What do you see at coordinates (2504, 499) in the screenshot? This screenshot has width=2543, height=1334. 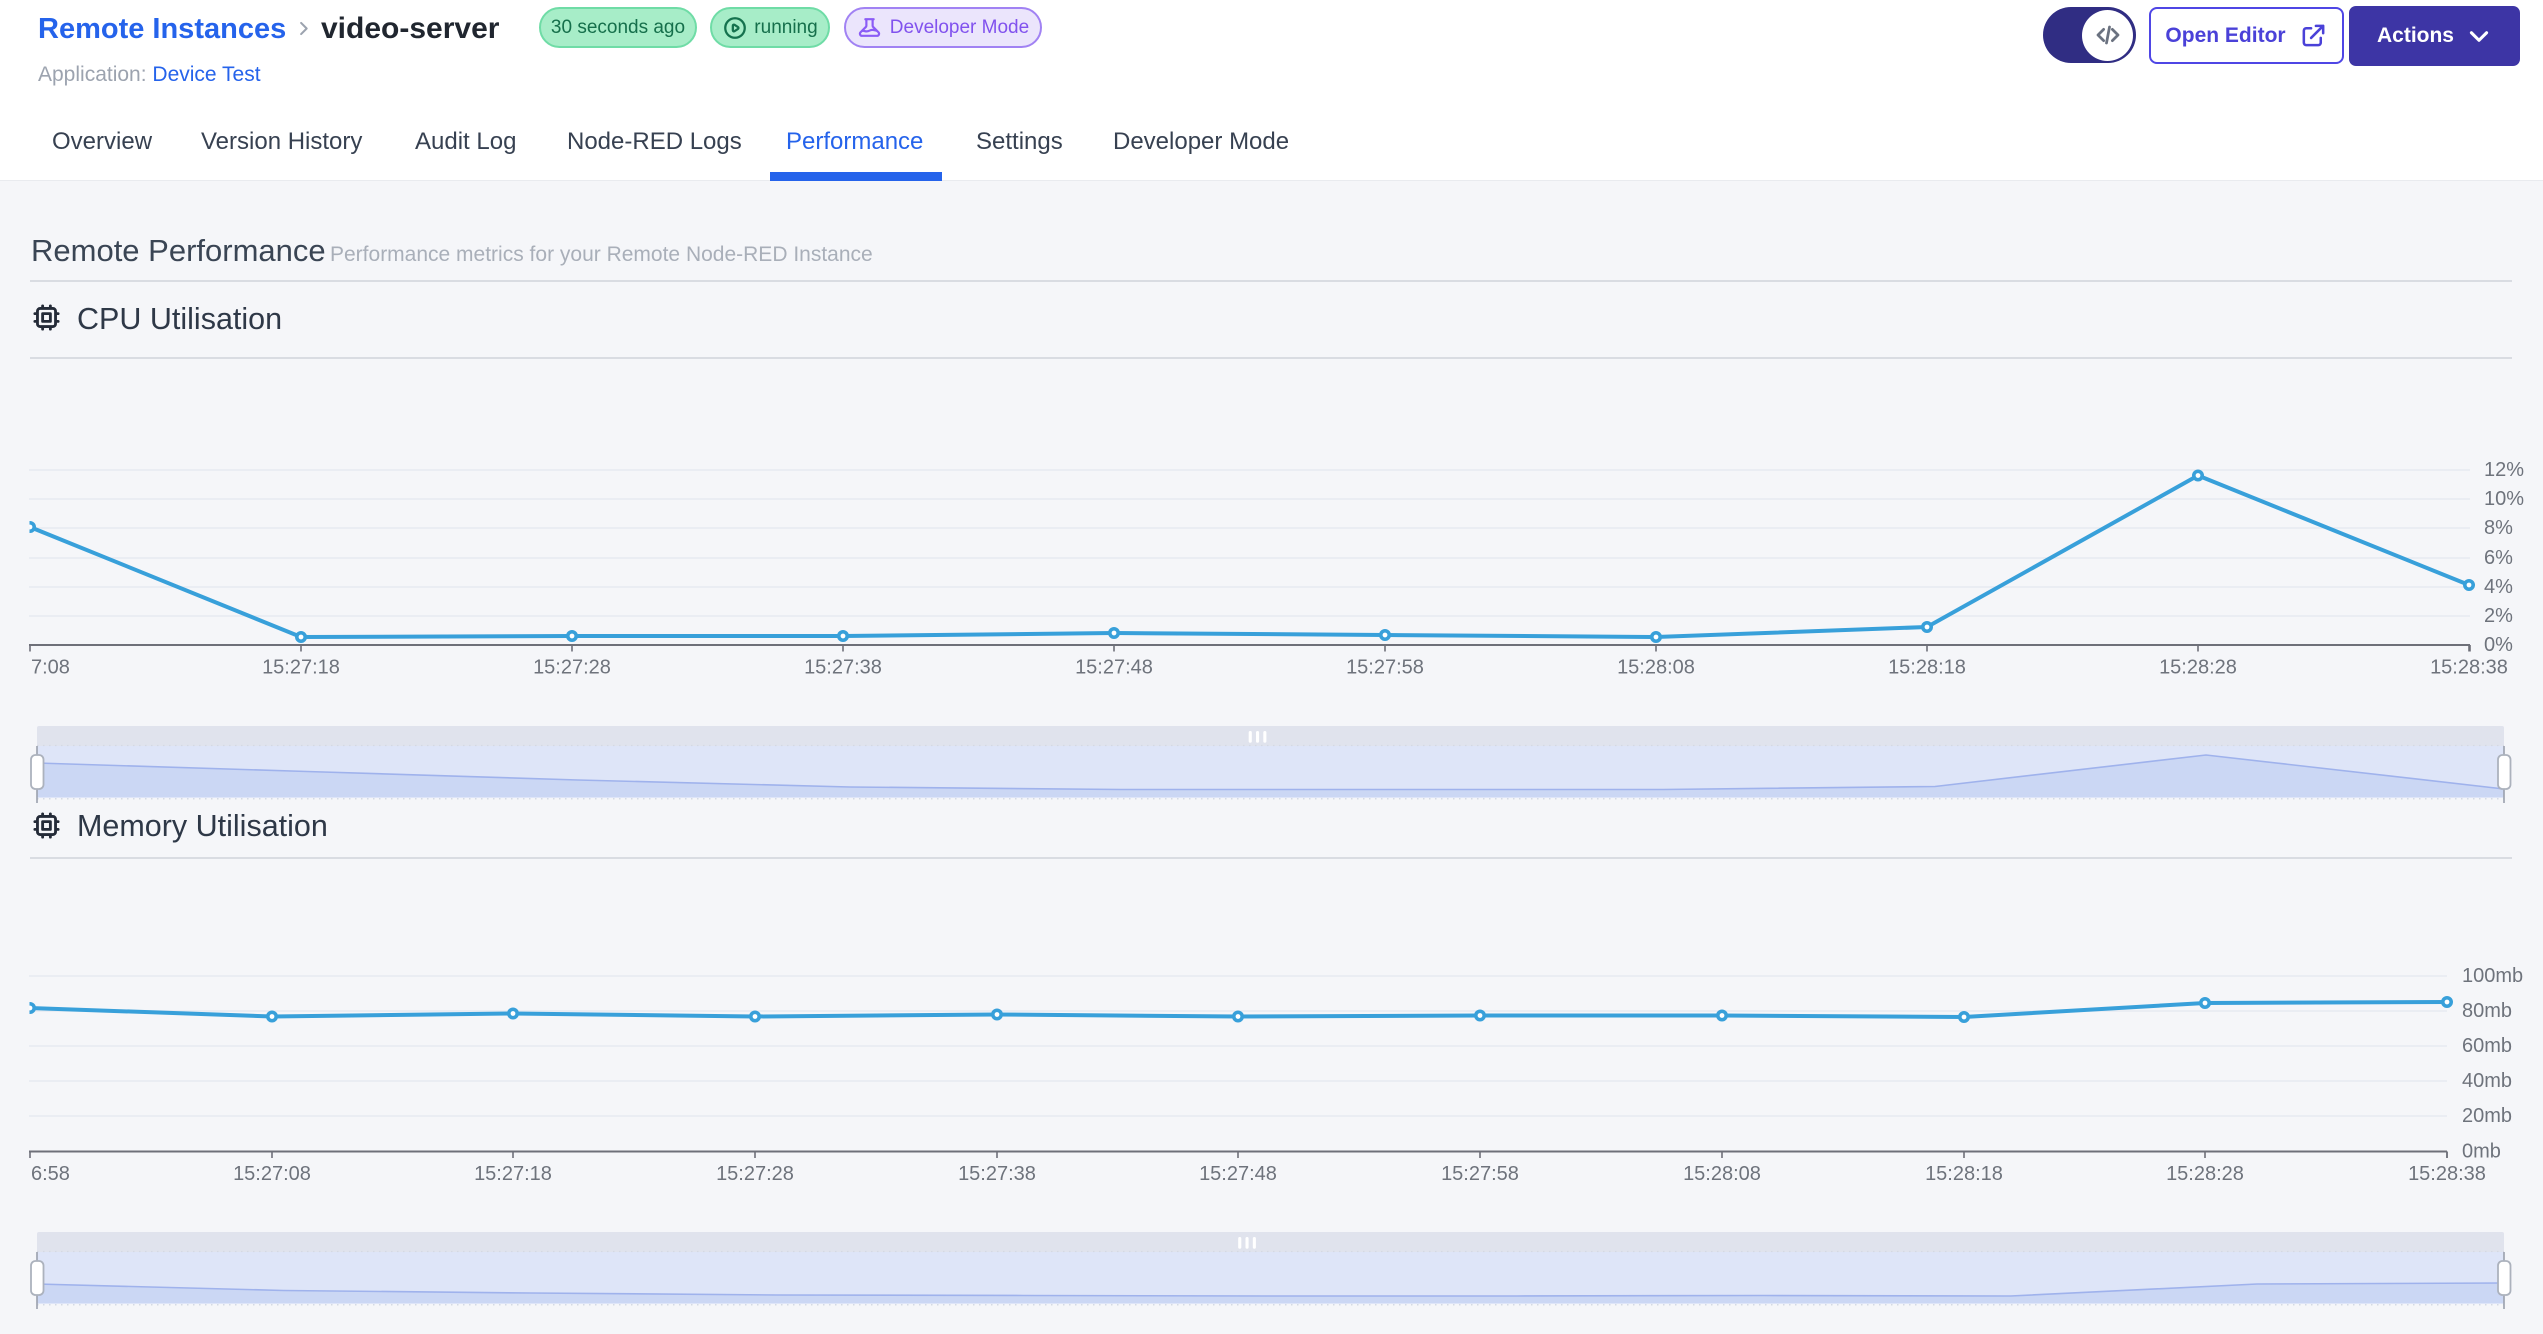 I see `svg-text: 10%` at bounding box center [2504, 499].